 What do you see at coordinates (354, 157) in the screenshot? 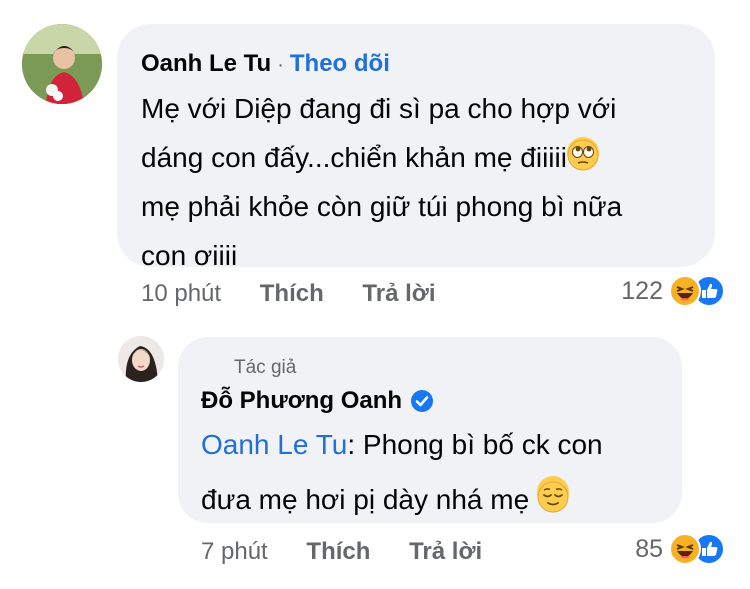
I see `comment-line: dáng con đấy...chiển khản mẹ điiiii` at bounding box center [354, 157].